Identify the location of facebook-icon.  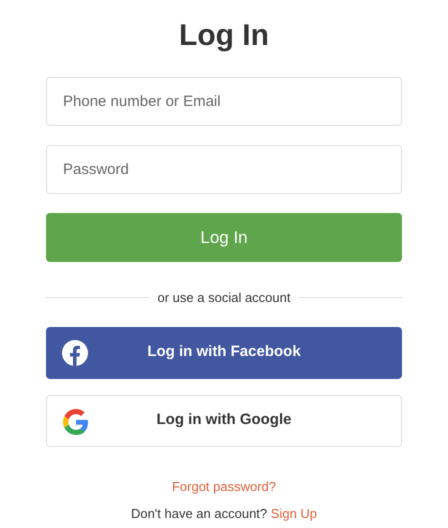
(75, 353).